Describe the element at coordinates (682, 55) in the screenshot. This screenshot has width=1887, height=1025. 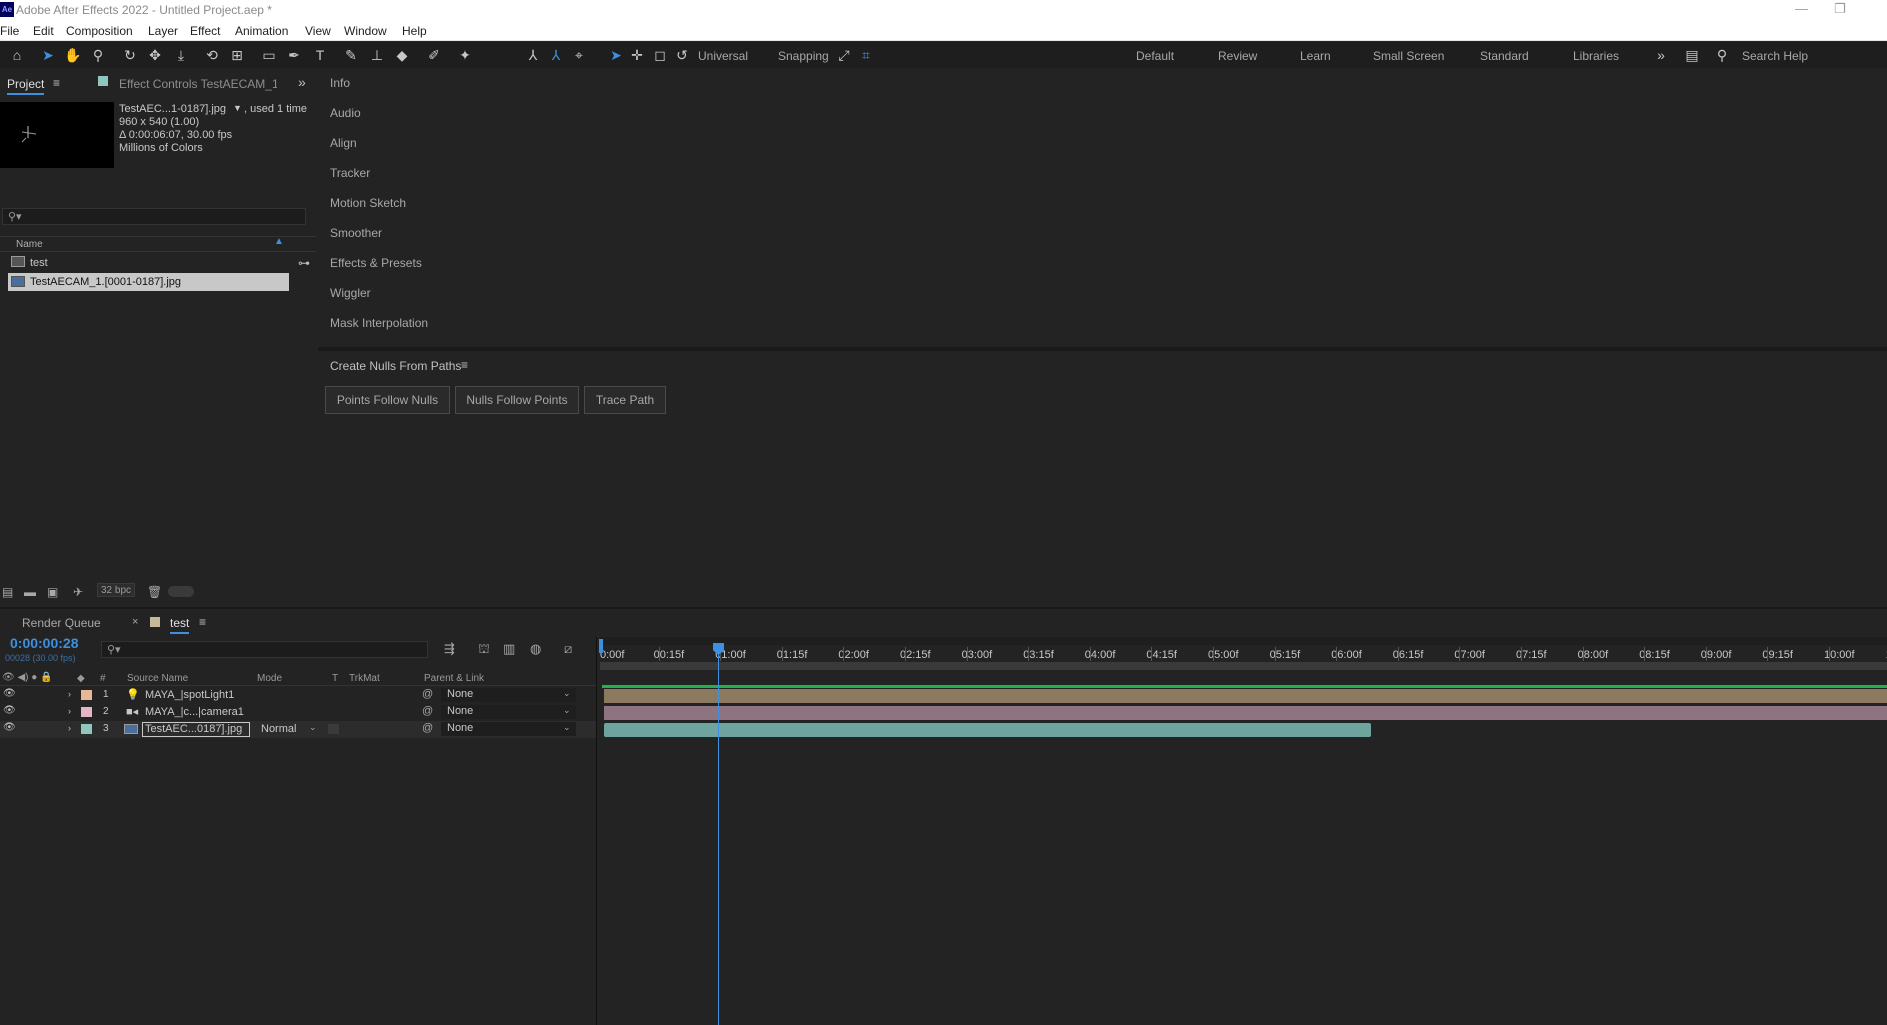
I see `universal-rotate-icon: ↺` at that location.